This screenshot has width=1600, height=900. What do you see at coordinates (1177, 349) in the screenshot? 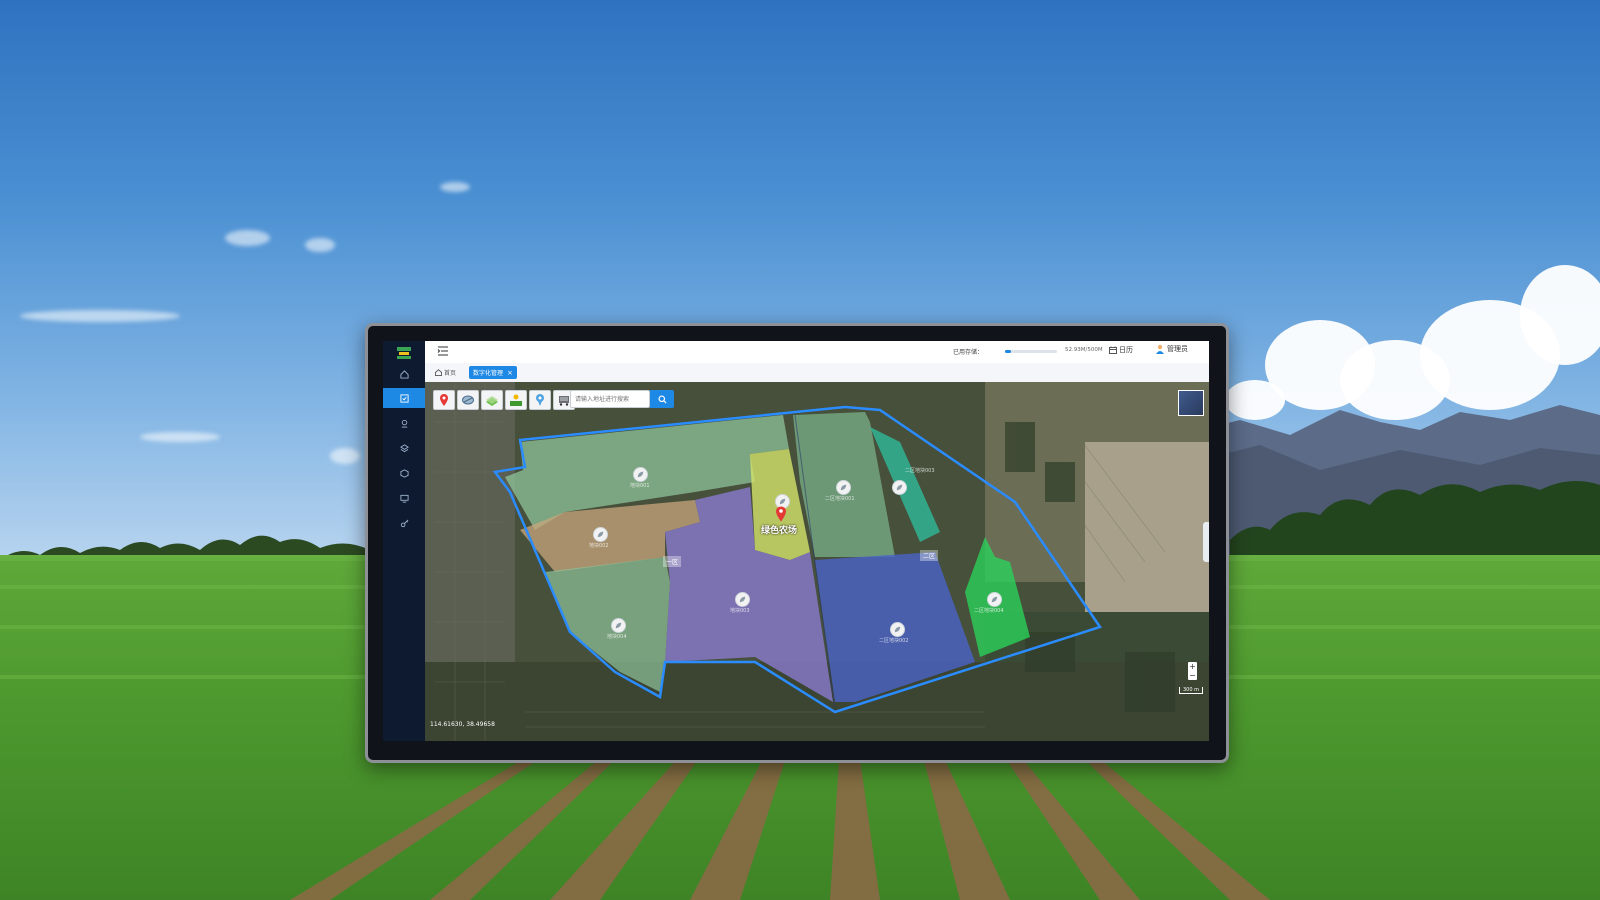
I see `user-name: 管理员` at bounding box center [1177, 349].